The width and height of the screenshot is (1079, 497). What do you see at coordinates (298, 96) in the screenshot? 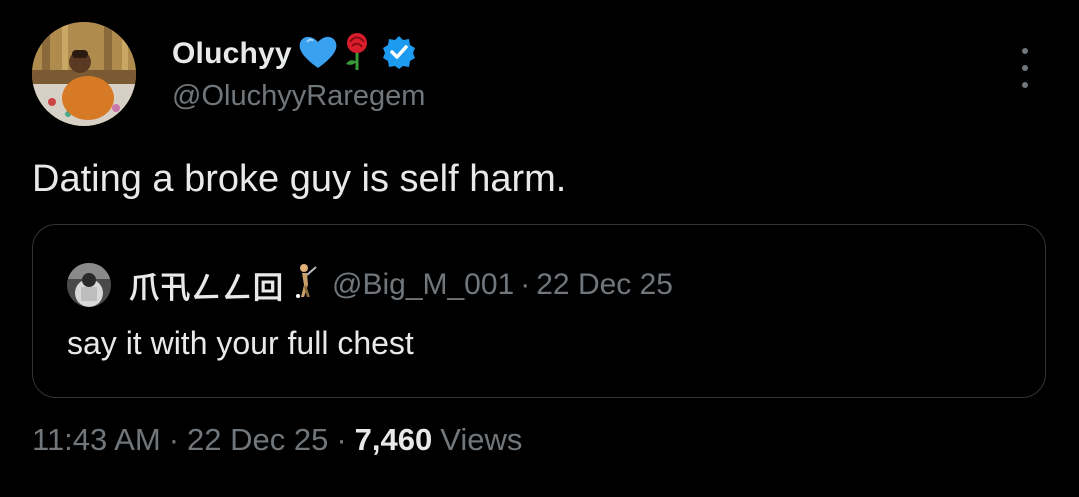
I see `author-handle: @OluchyyRaregem` at bounding box center [298, 96].